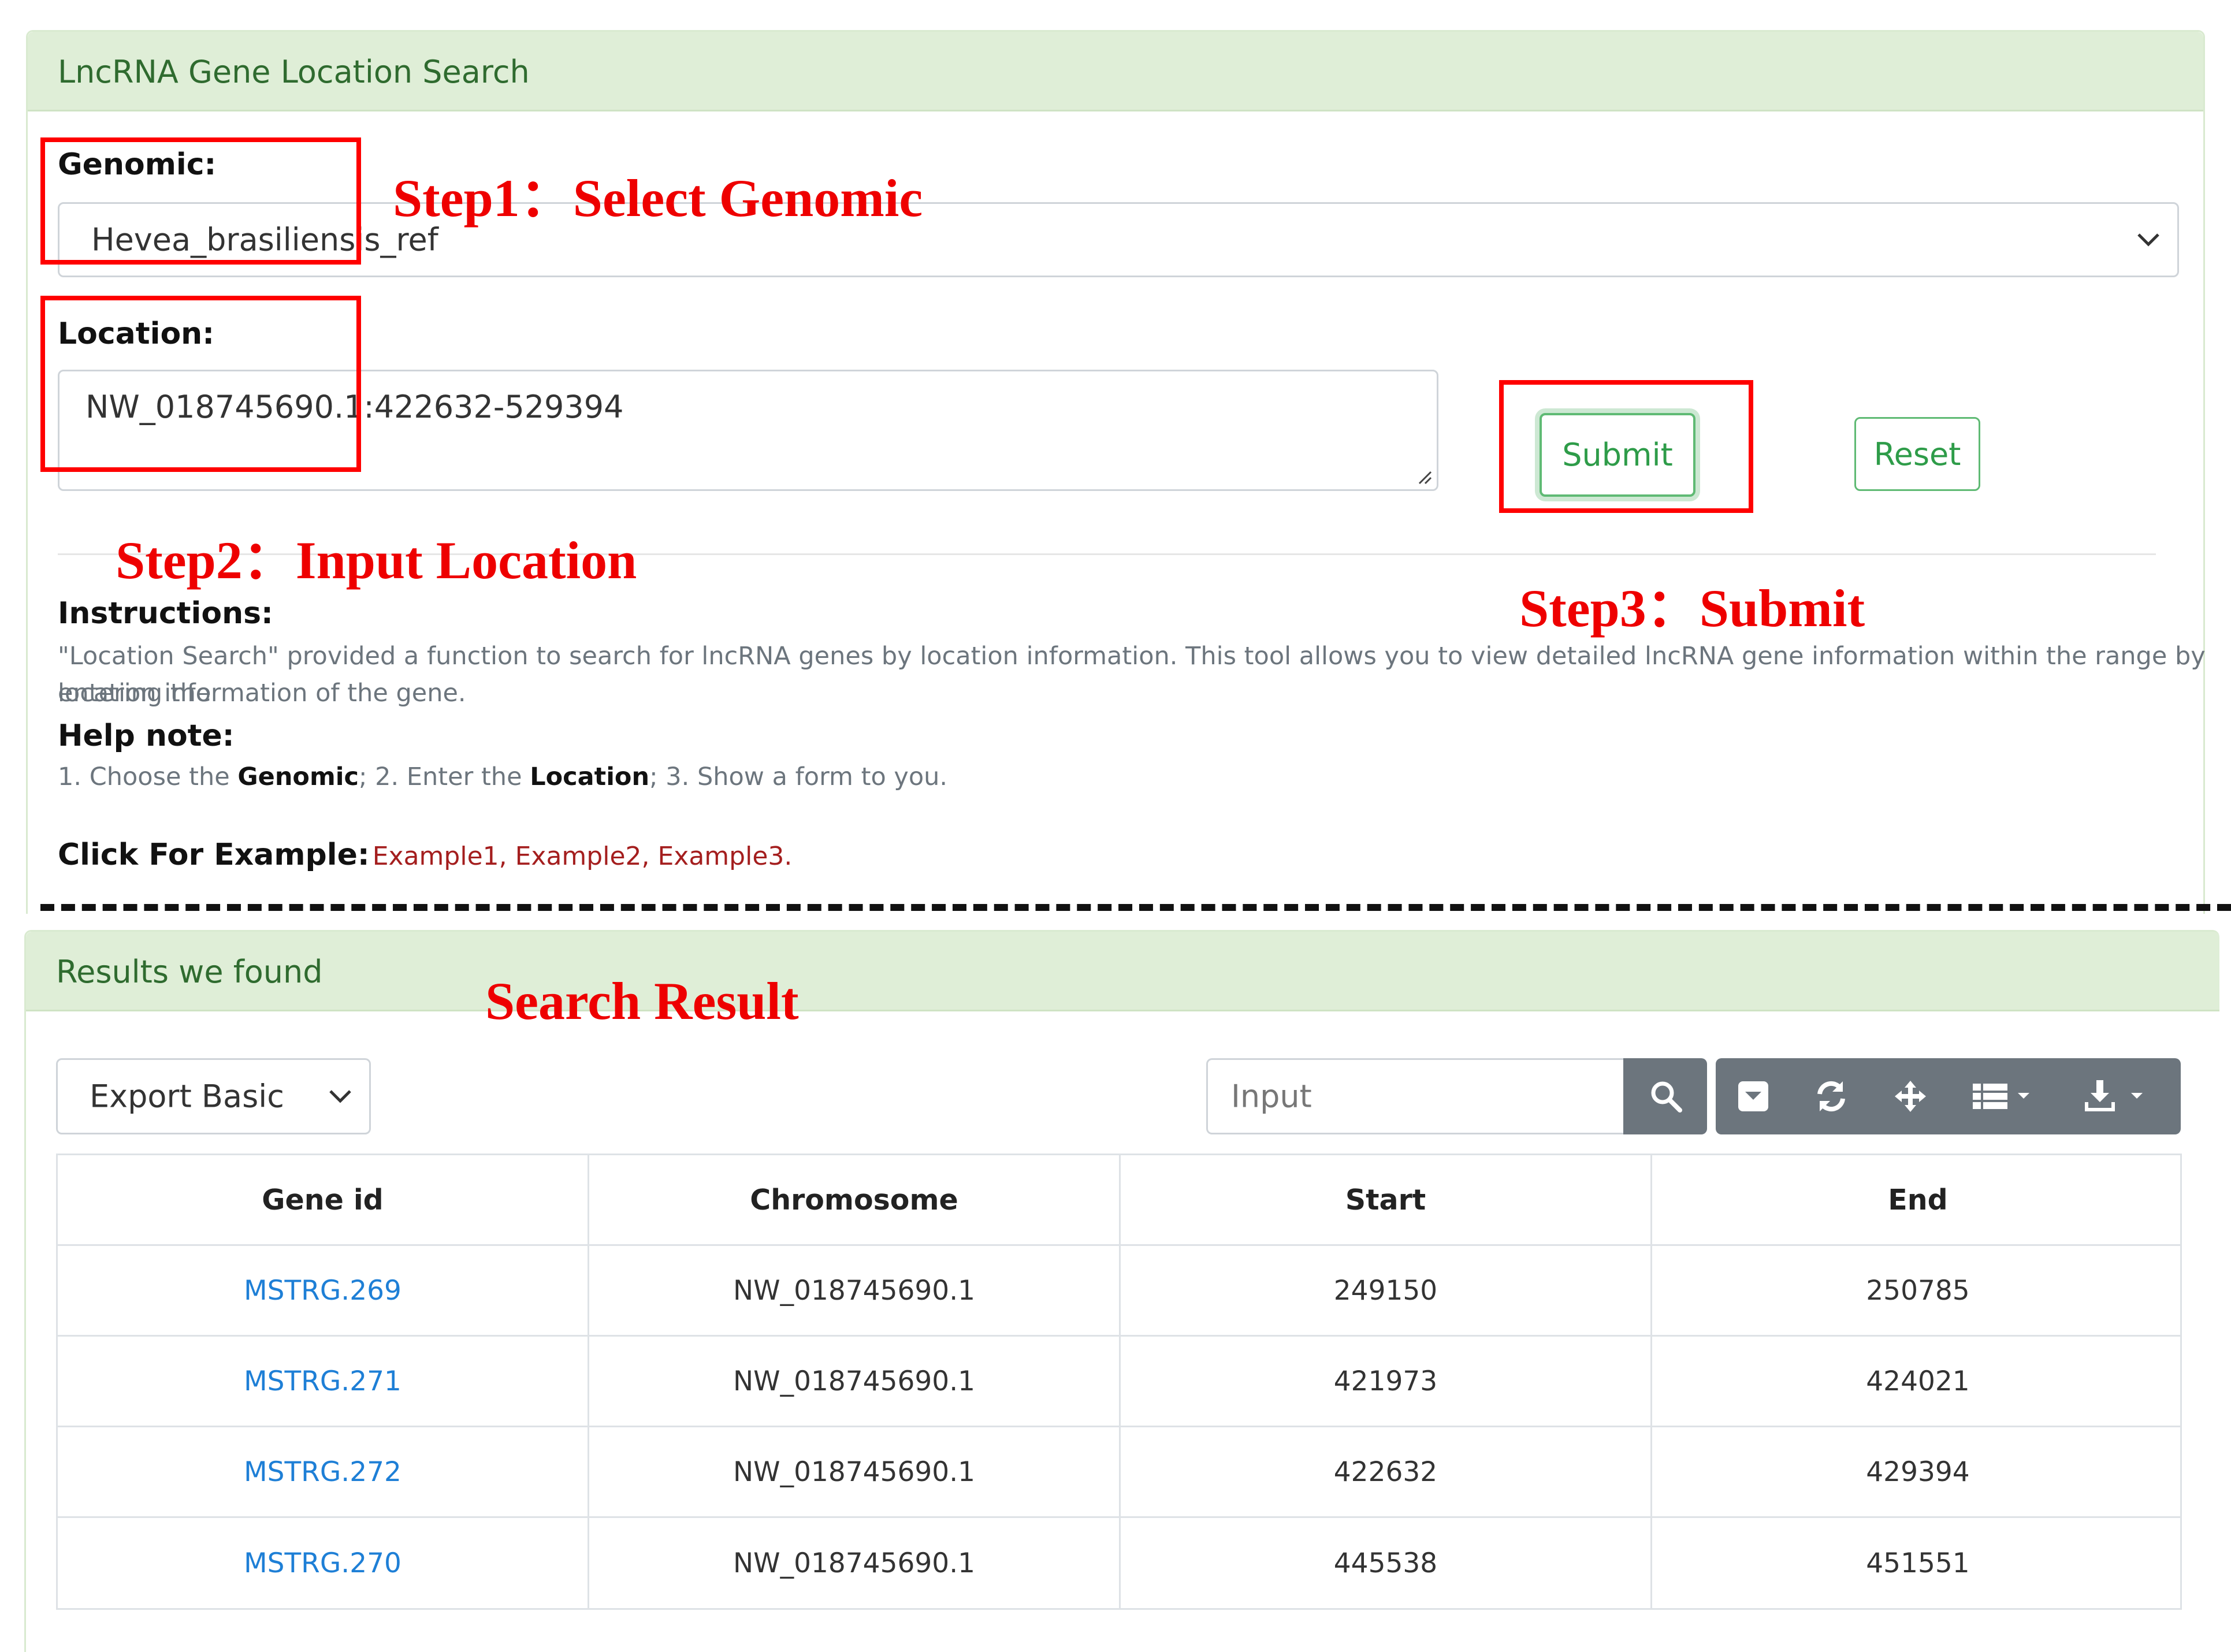 This screenshot has width=2231, height=1652. I want to click on col-header-gene-id: Gene id, so click(323, 1200).